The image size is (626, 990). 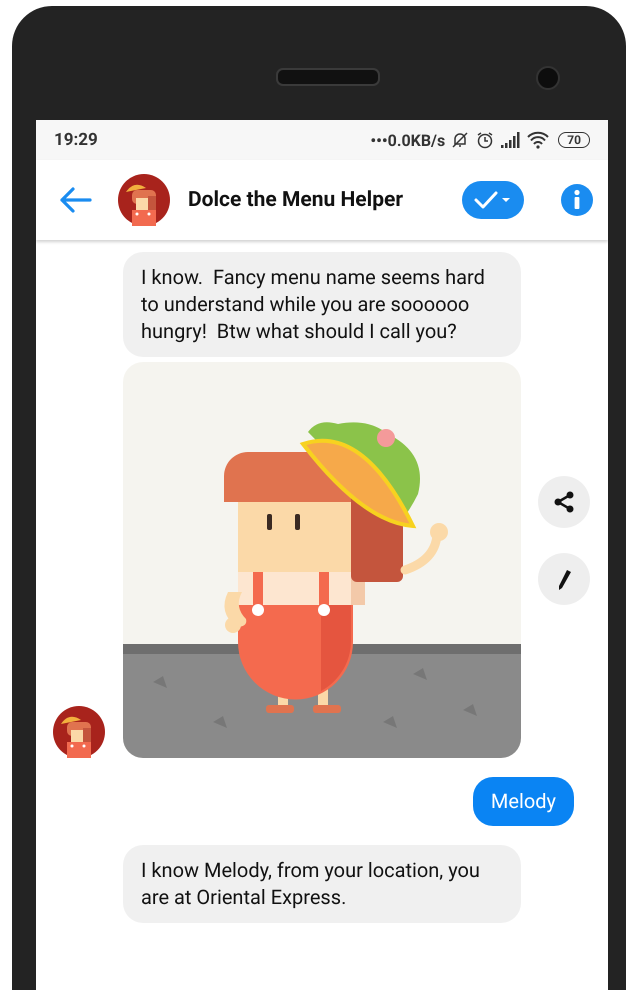 I want to click on message-bubble: I know Melody, from your location, you are at Oriental Express., so click(x=322, y=884).